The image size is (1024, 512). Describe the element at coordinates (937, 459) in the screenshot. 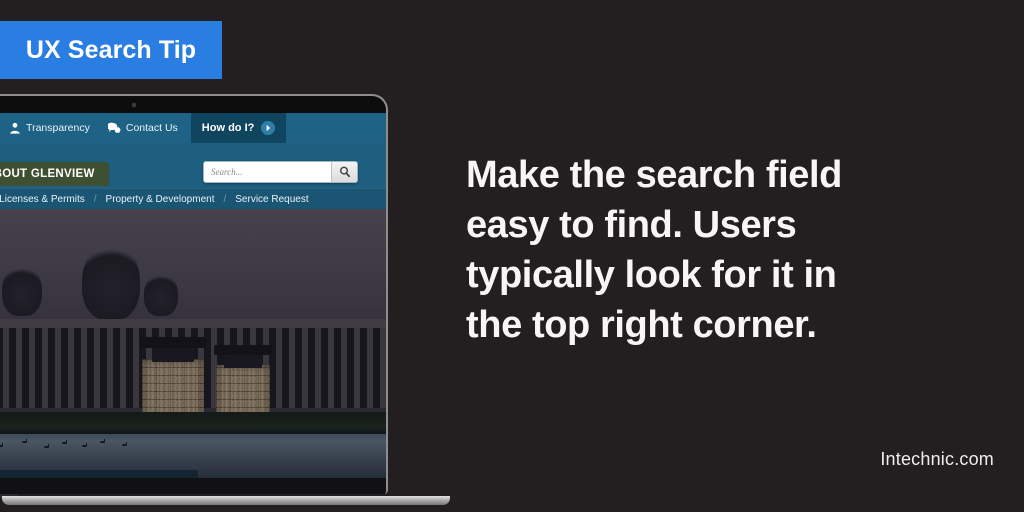

I see `attribution-text: Intechnic.com` at that location.